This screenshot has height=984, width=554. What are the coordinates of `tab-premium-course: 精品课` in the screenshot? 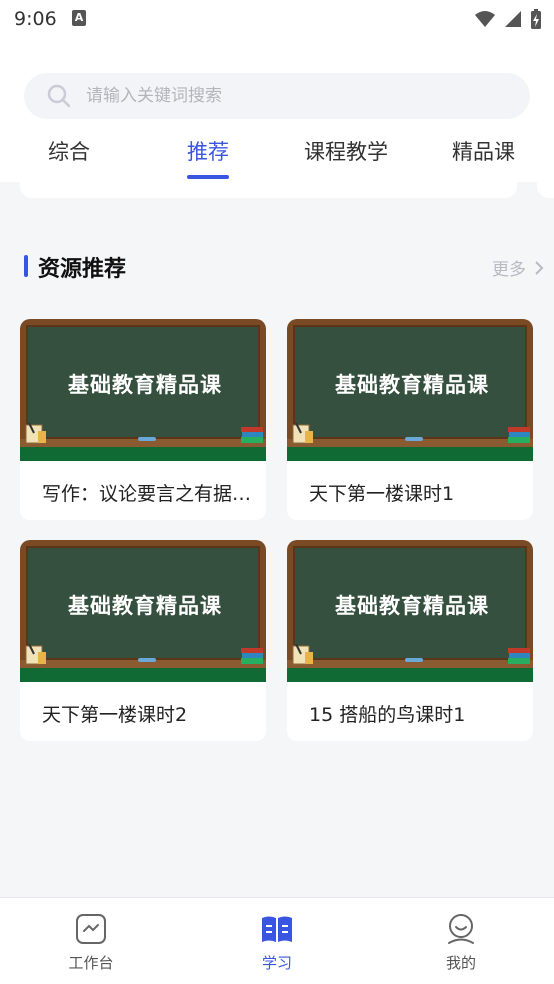 It's located at (483, 151).